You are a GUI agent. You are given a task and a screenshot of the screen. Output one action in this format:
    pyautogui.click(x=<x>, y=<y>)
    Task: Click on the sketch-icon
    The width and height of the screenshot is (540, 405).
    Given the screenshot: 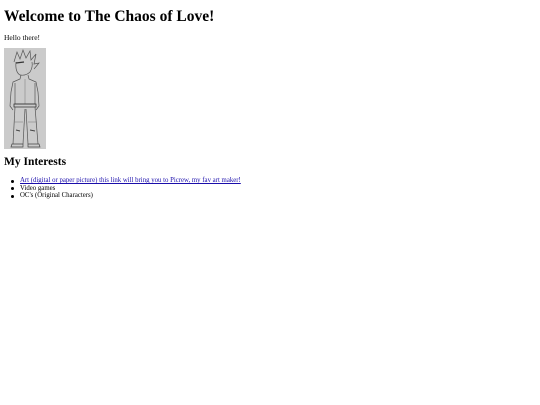 What is the action you would take?
    pyautogui.click(x=25, y=98)
    